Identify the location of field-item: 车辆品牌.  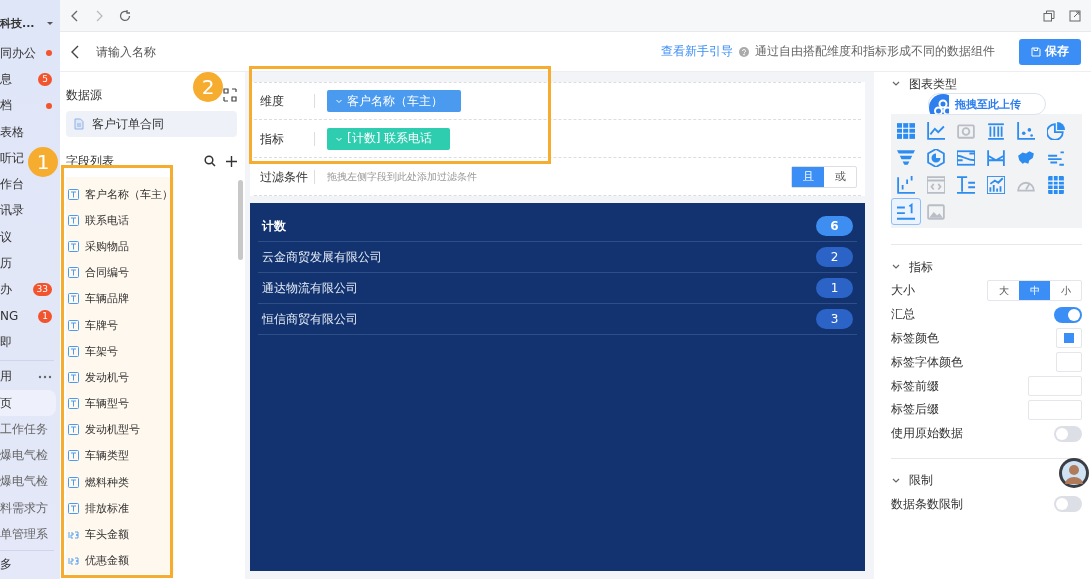
(121, 298).